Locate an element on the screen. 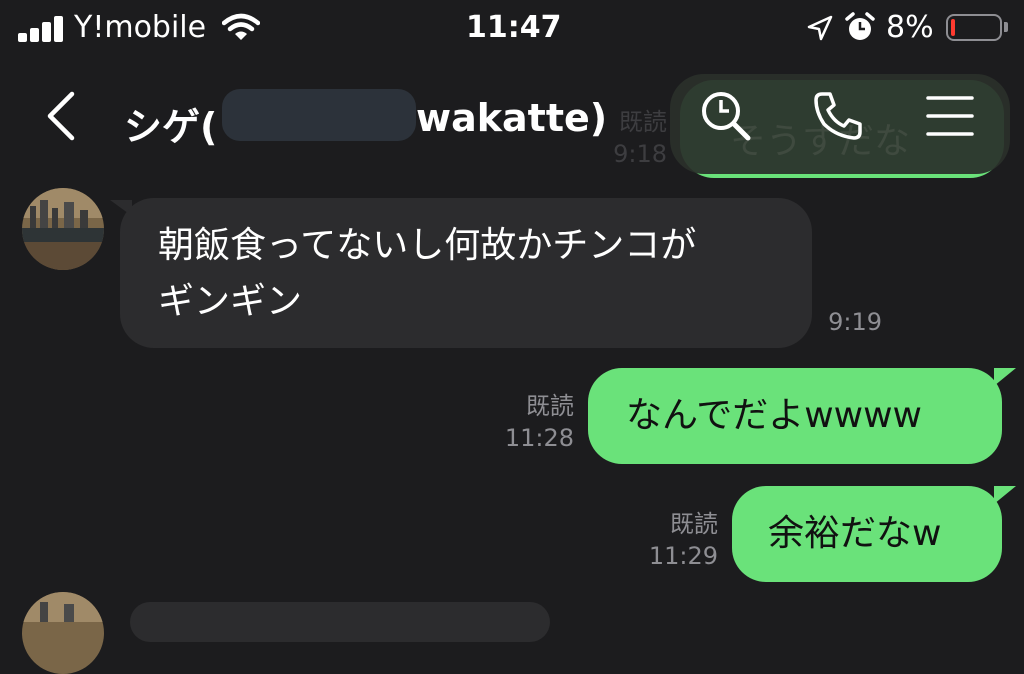 The width and height of the screenshot is (1024, 674). chat-title-prefix: シゲ( is located at coordinates (171, 127).